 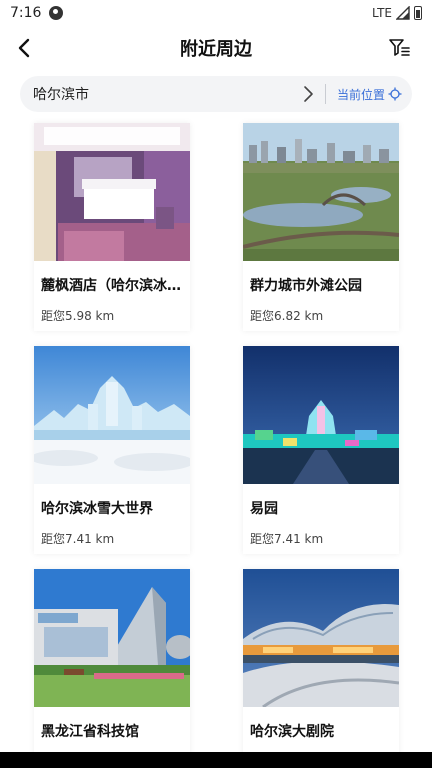 What do you see at coordinates (321, 638) in the screenshot?
I see `place-image-grand-theatre` at bounding box center [321, 638].